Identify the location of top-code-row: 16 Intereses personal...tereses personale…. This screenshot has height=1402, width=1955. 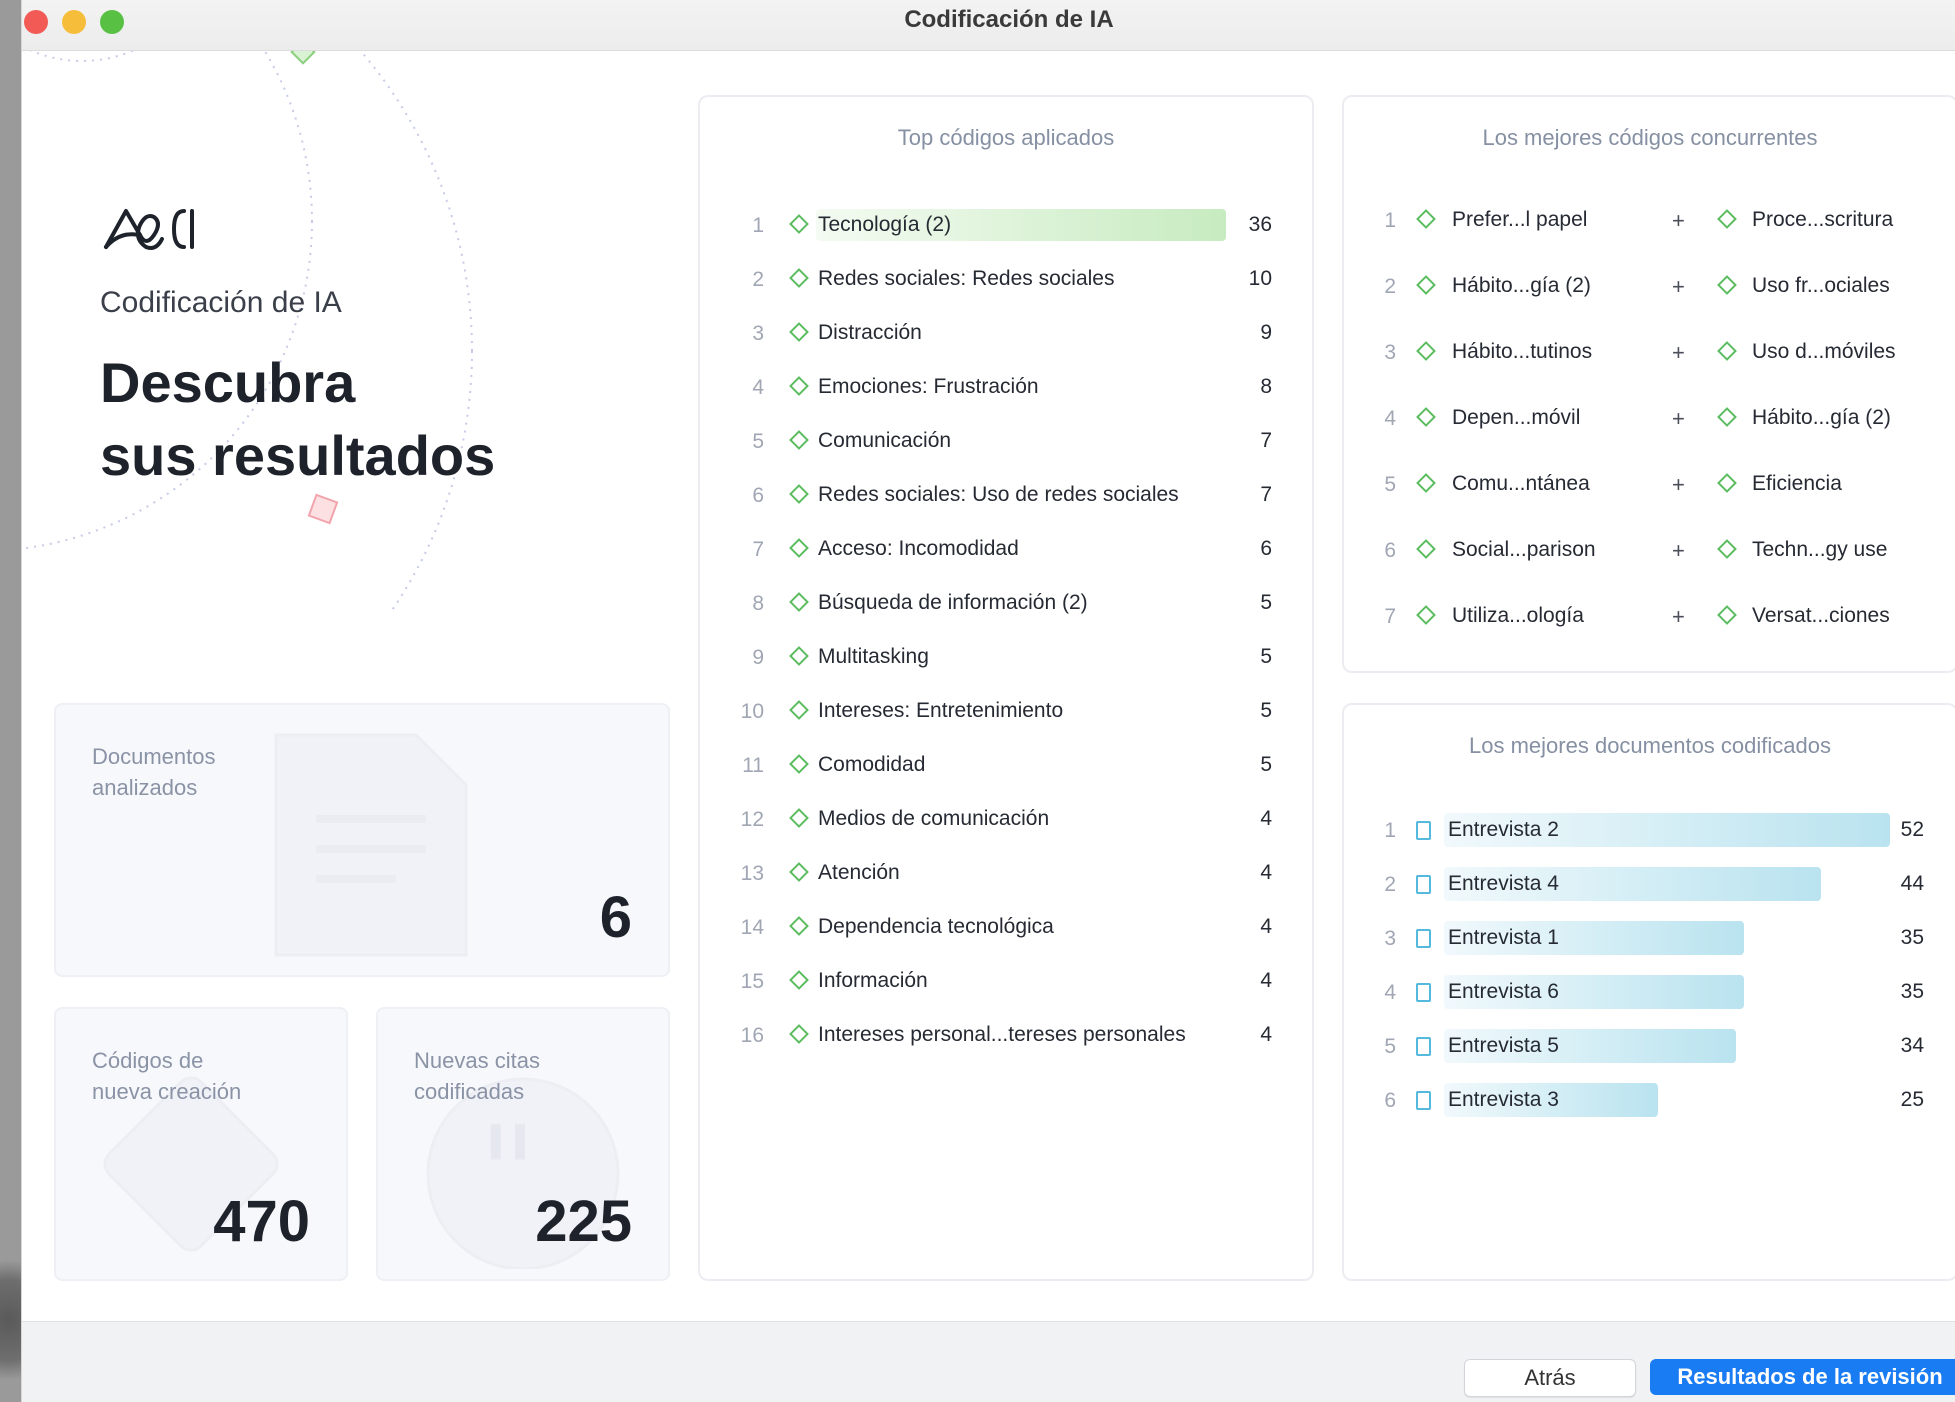
(1006, 1037).